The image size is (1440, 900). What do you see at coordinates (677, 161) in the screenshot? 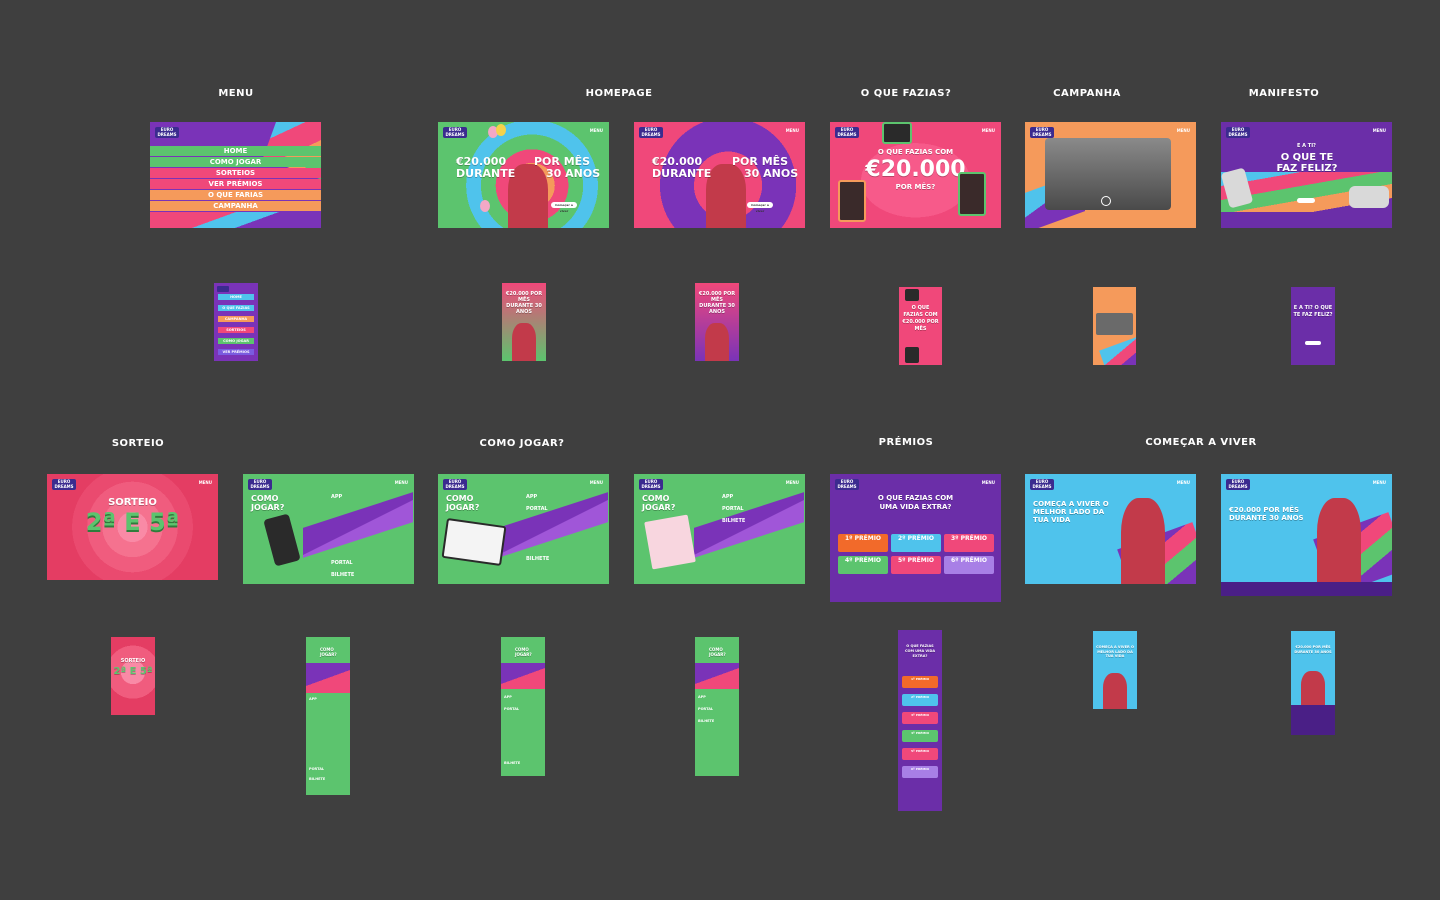
I see `homepage-headline-1: €20.000` at bounding box center [677, 161].